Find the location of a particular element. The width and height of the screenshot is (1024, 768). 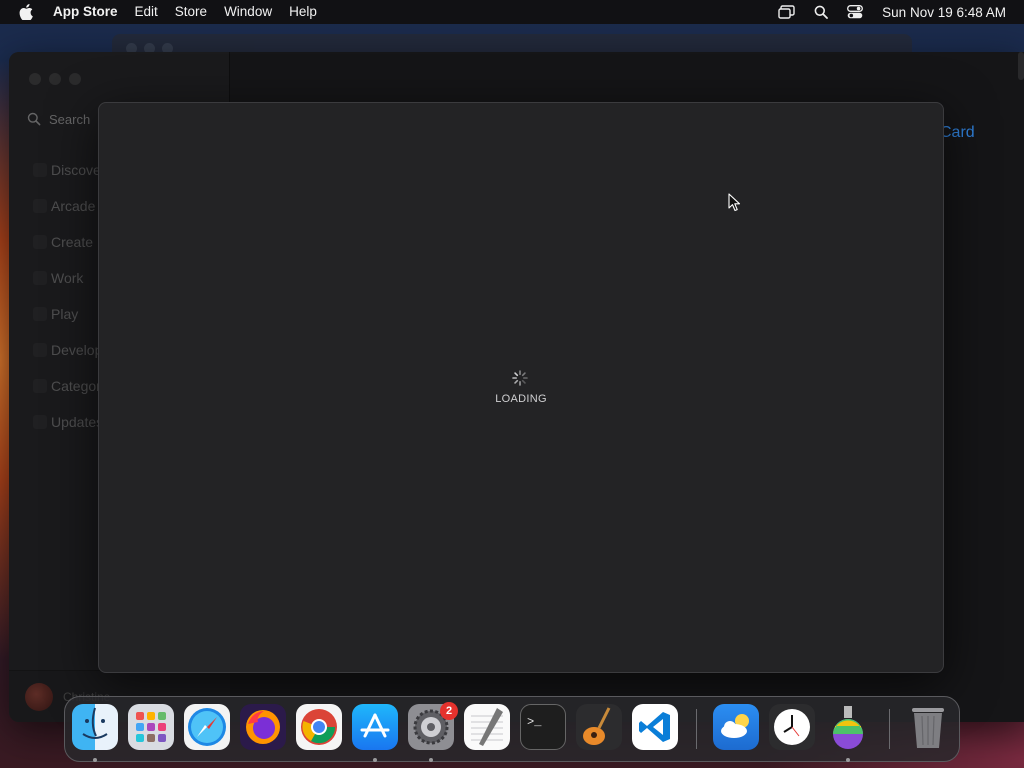

loading-spinner-icon is located at coordinates (520, 378).